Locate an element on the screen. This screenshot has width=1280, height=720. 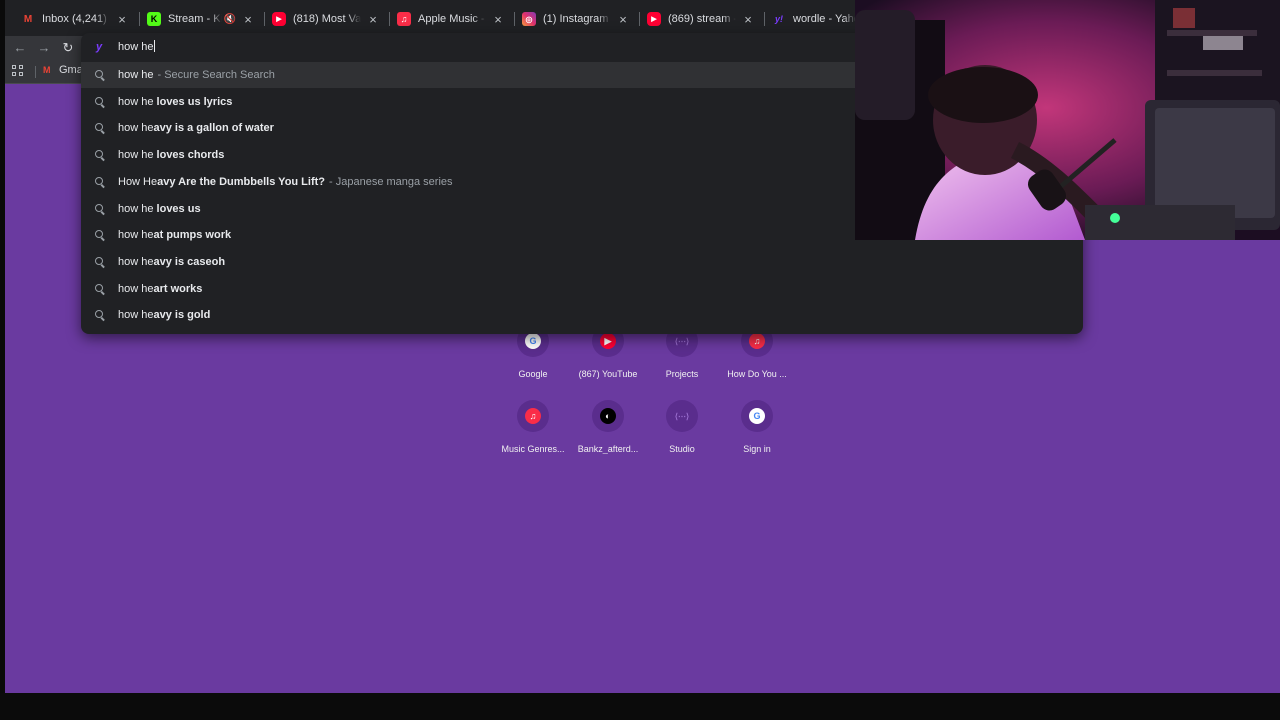
tab-title: Apple Music - Web Pl is located at coordinates (452, 19).